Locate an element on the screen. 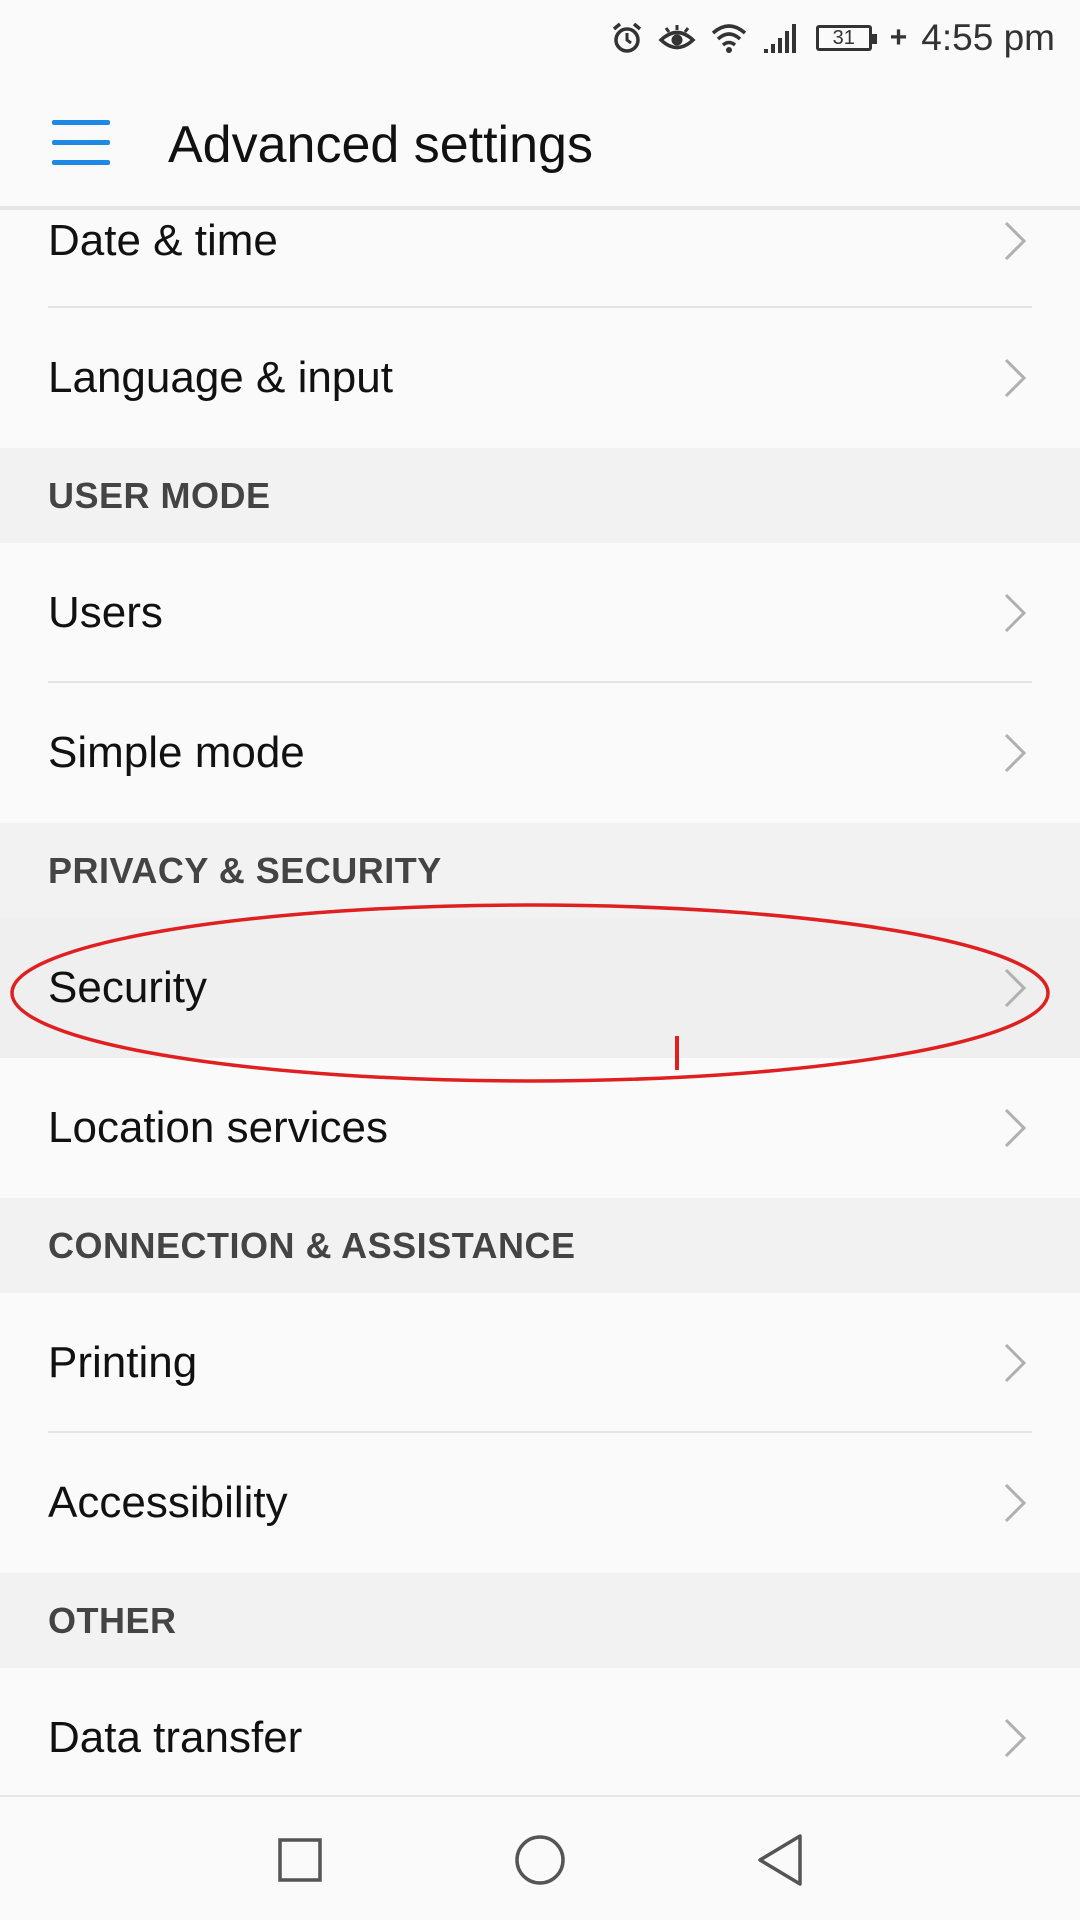  list-item-label: Accessibility is located at coordinates (168, 1502).